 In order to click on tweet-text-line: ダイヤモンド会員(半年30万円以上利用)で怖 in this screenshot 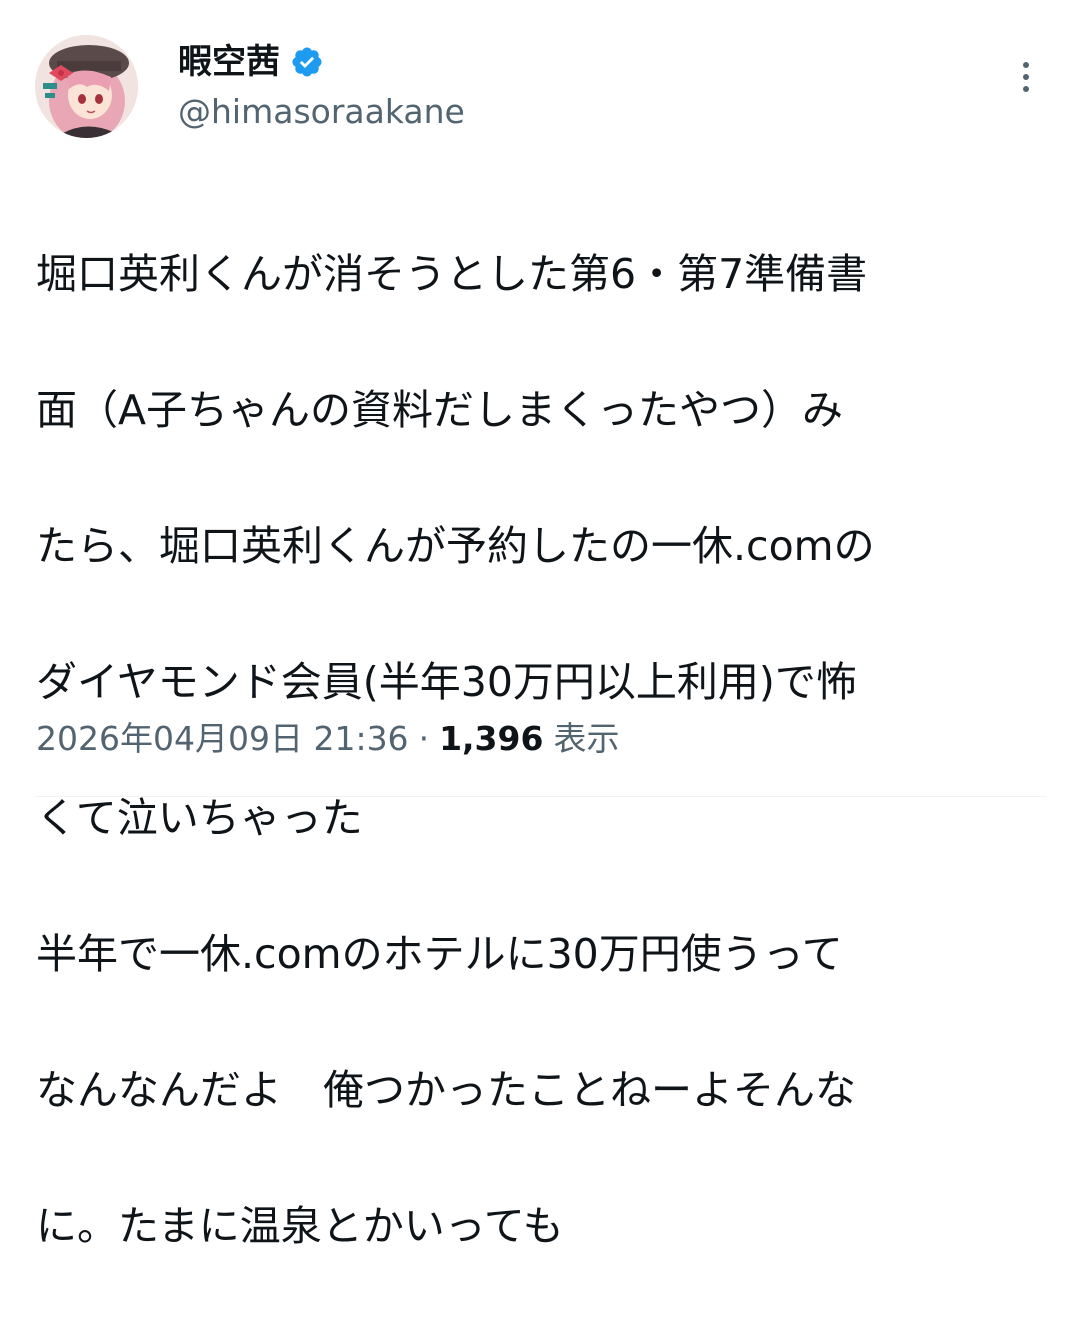, I will do `click(446, 682)`.